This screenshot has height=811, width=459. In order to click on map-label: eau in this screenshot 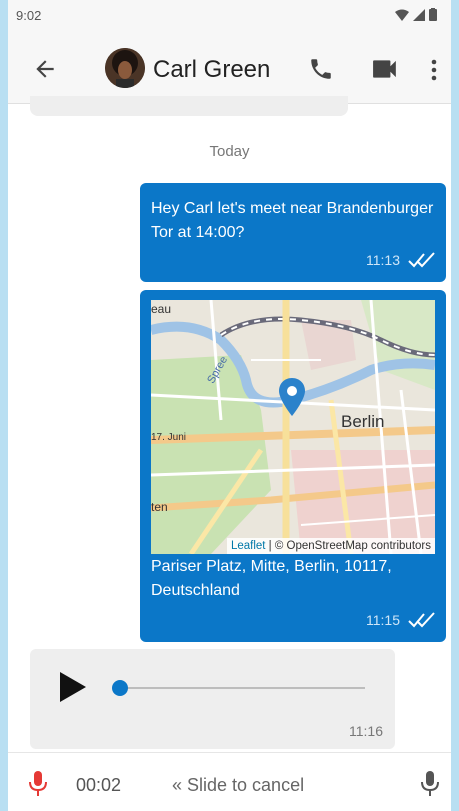, I will do `click(161, 309)`.